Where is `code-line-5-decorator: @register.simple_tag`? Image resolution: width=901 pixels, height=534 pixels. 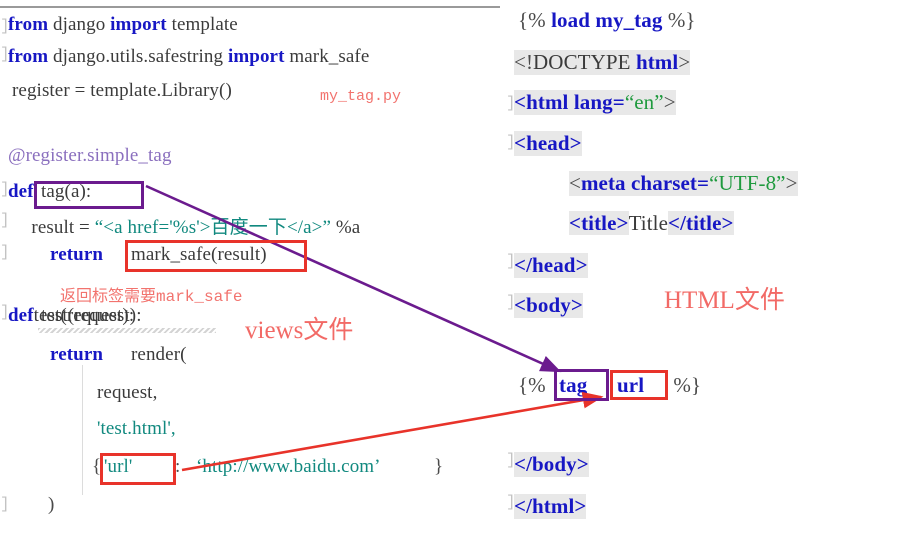
code-line-5-decorator: @register.simple_tag is located at coordinates (90, 156).